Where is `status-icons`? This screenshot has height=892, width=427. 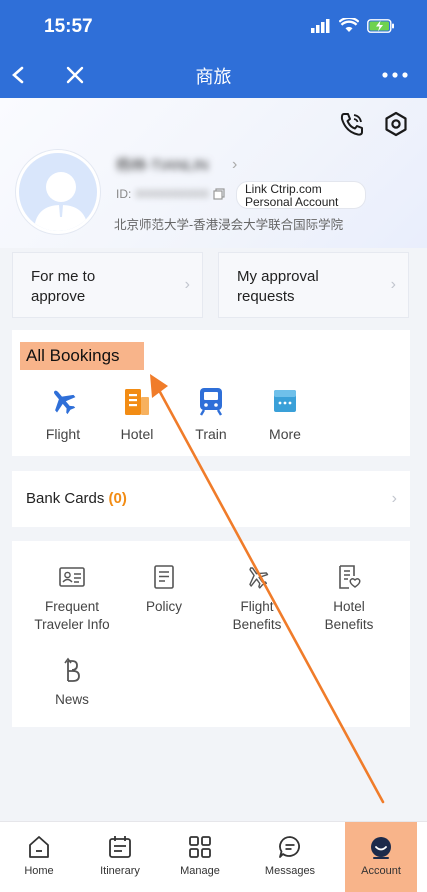 status-icons is located at coordinates (353, 25).